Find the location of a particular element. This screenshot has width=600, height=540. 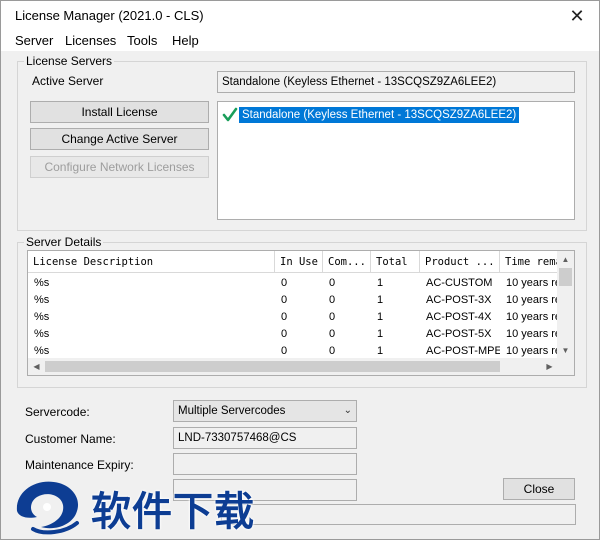

table-cell: AC-POST-4X is located at coordinates (459, 317).